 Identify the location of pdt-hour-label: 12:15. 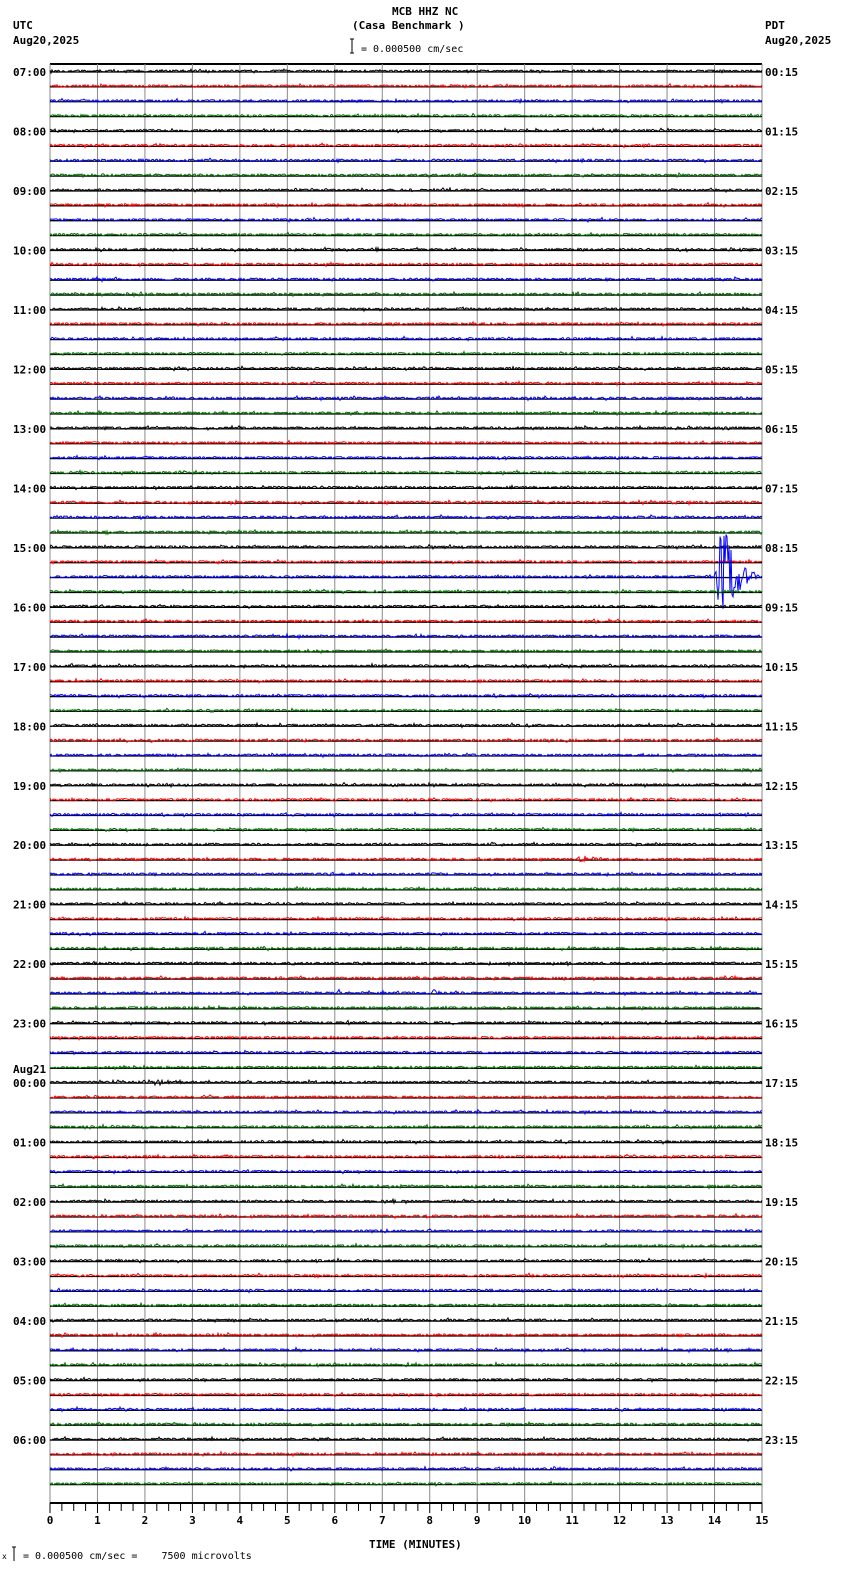
(781, 786).